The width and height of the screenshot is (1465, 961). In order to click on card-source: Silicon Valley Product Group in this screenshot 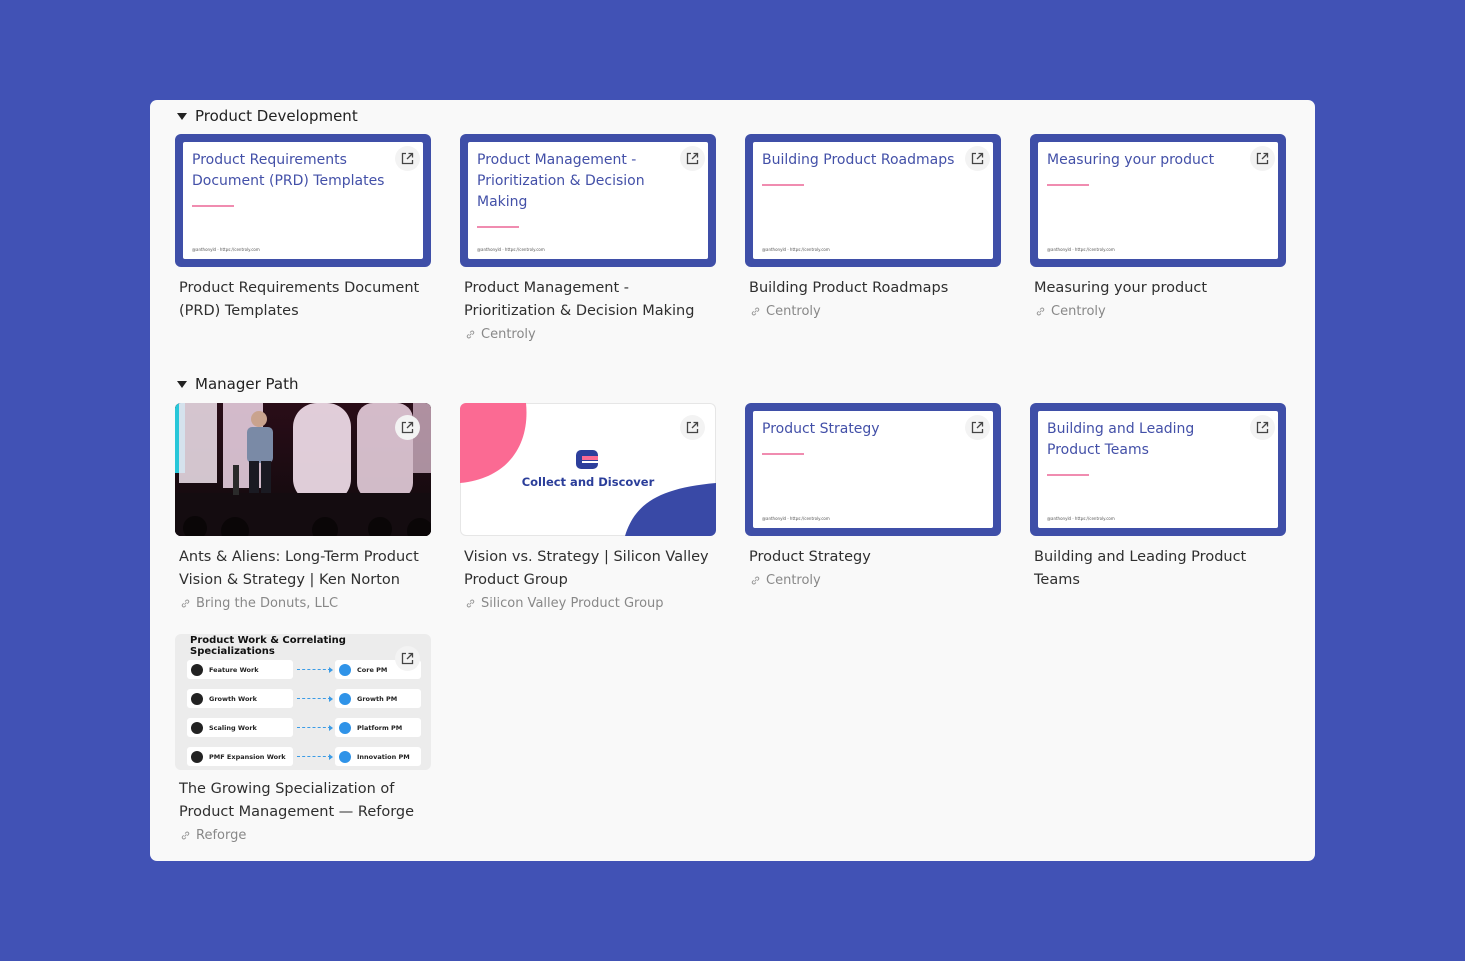, I will do `click(588, 603)`.